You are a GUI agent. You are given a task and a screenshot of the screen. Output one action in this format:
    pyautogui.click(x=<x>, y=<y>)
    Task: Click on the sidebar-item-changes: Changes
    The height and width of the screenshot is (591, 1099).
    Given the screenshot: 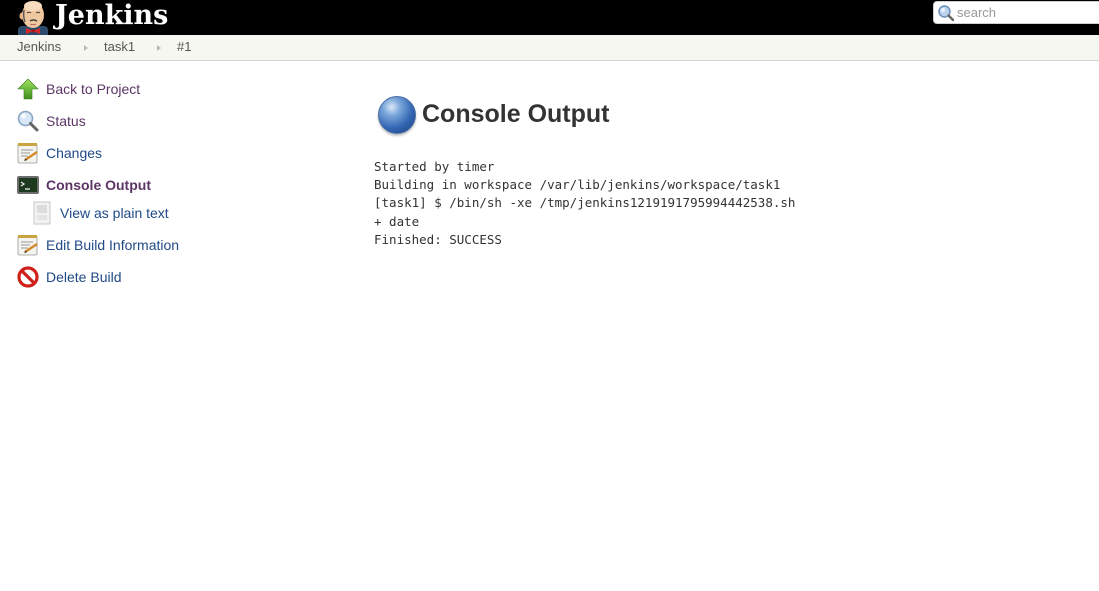 What is the action you would take?
    pyautogui.click(x=59, y=153)
    